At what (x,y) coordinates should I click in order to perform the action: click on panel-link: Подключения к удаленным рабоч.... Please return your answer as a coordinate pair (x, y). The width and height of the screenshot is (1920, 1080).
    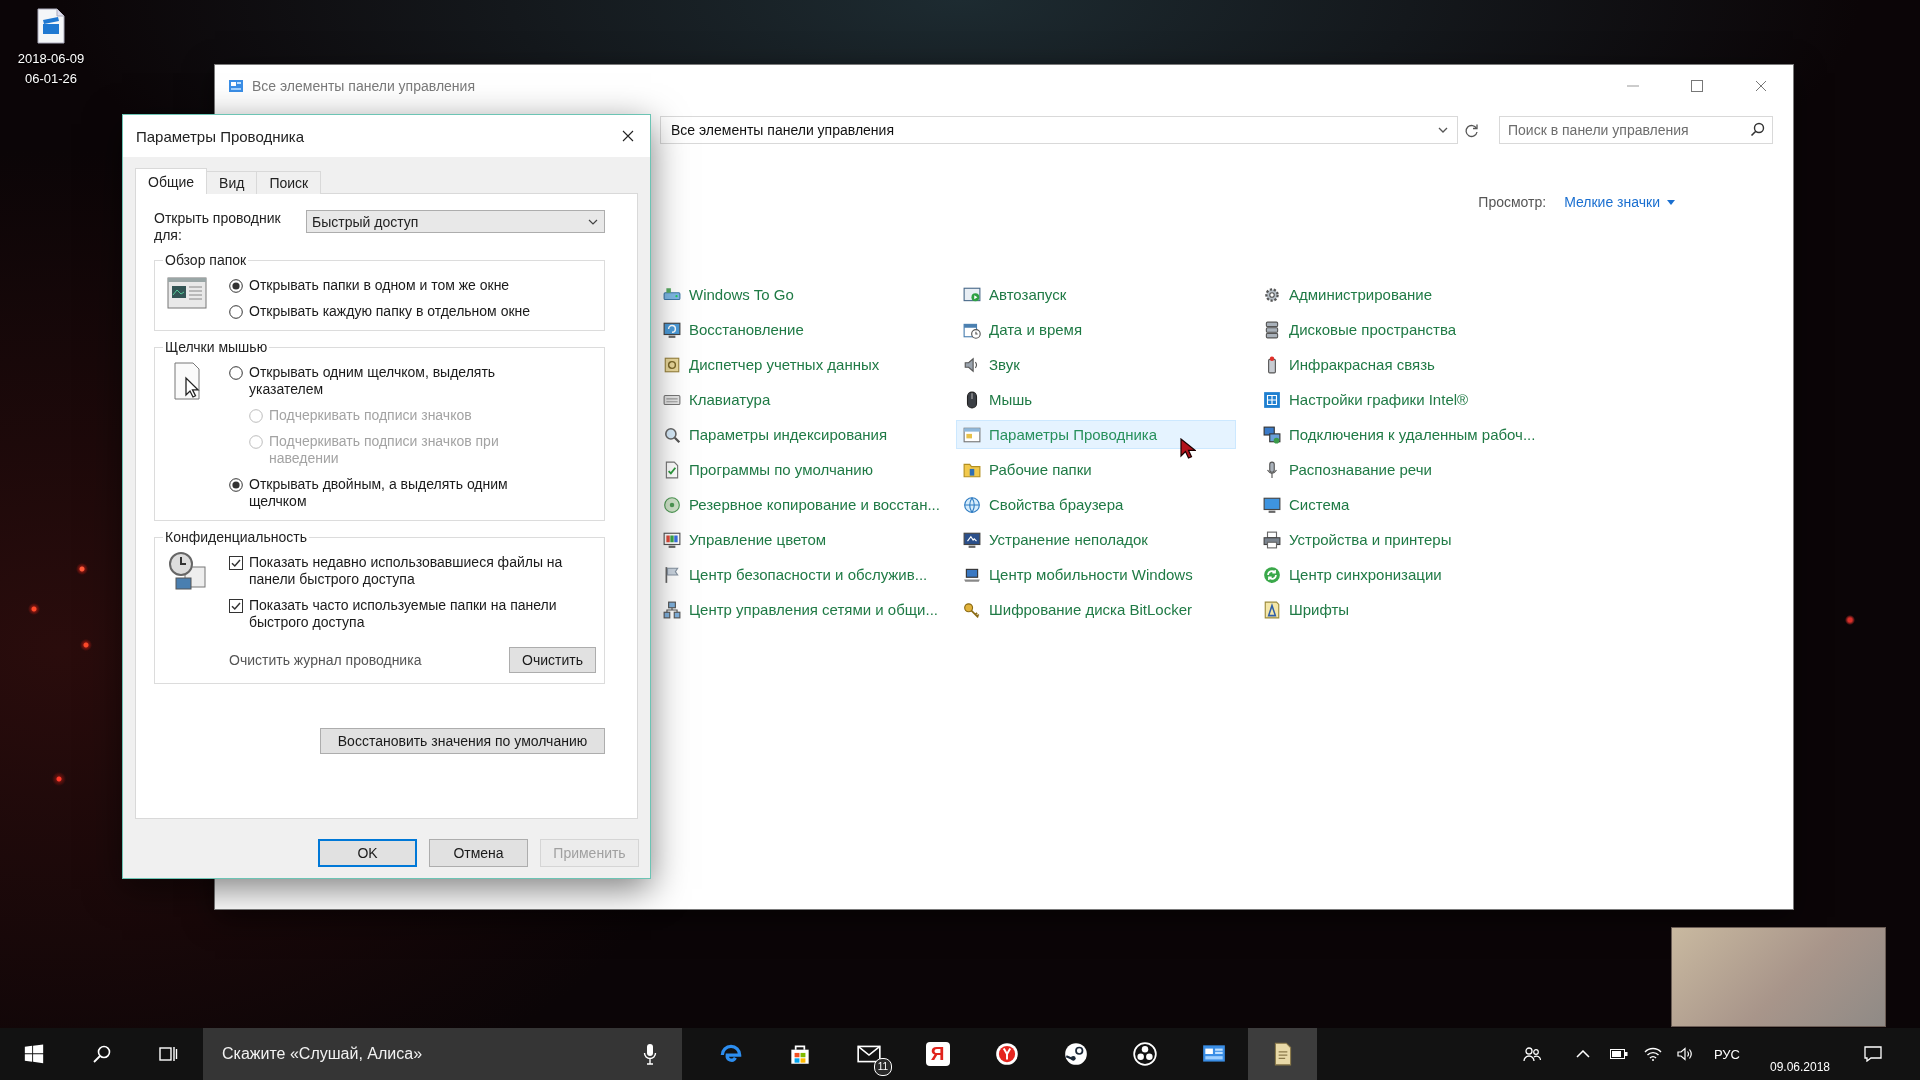
    Looking at the image, I should click on (1399, 434).